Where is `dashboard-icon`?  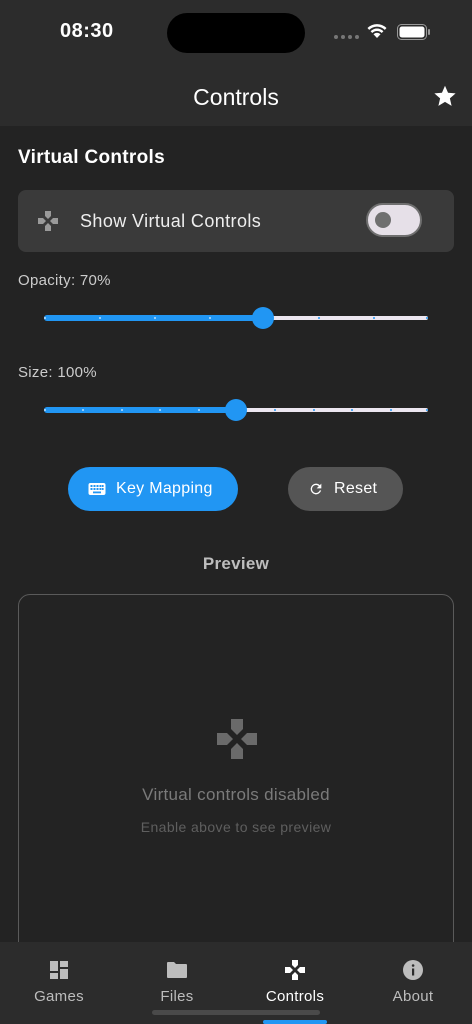
dashboard-icon is located at coordinates (59, 970).